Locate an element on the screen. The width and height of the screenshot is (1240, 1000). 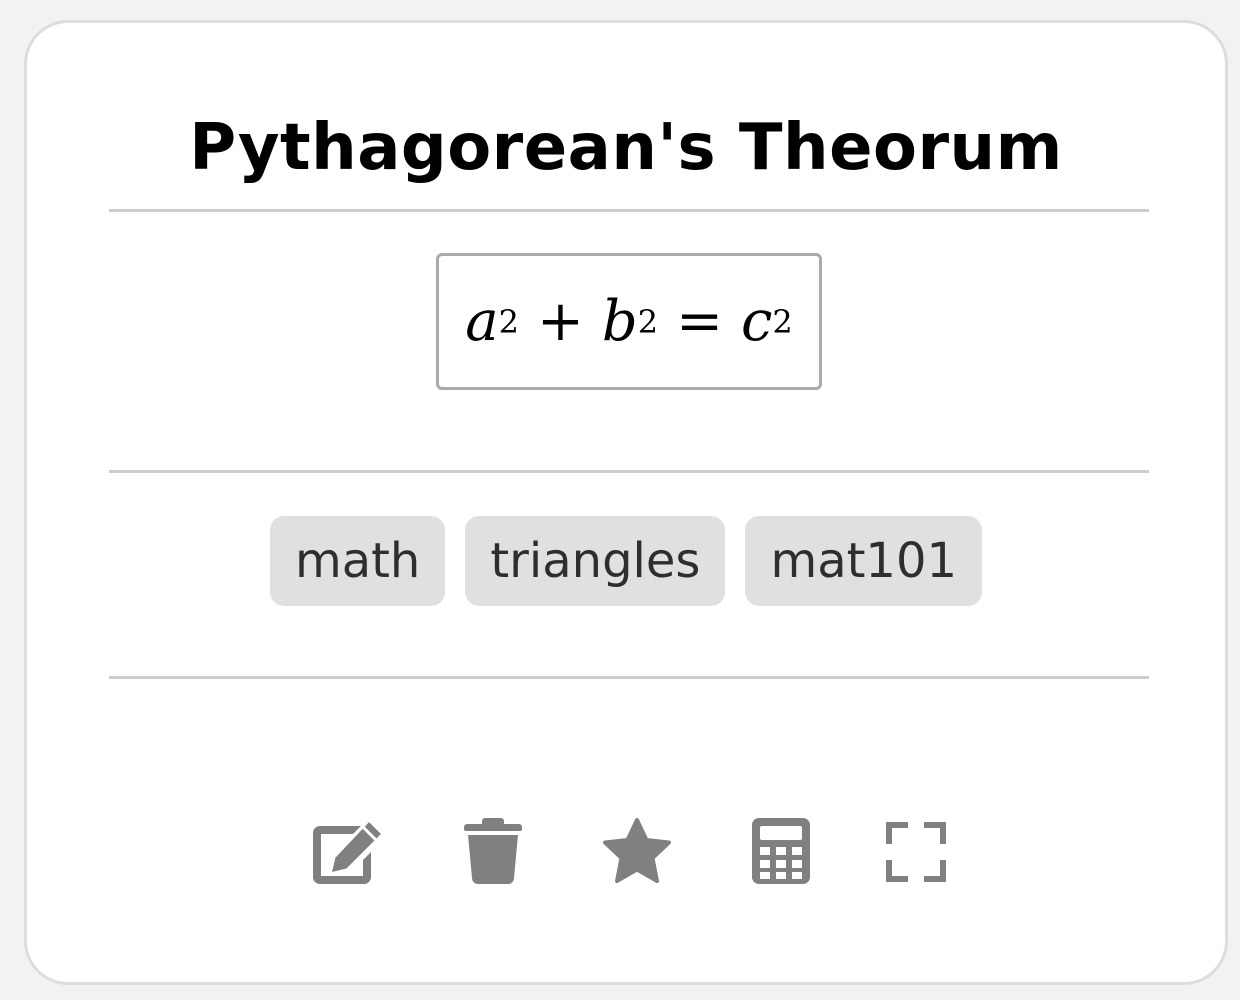
delete-button is located at coordinates (493, 851).